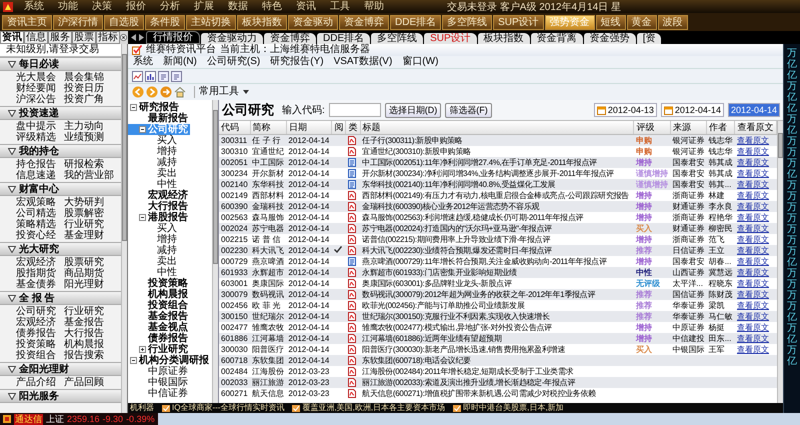  Describe the element at coordinates (601, 110) in the screenshot. I see `calendar-icon` at that location.